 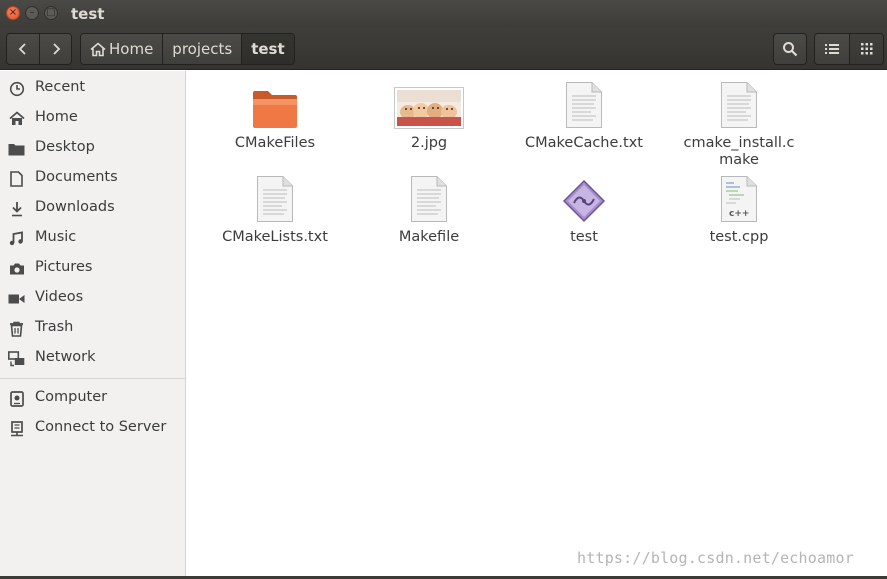 I want to click on file-item: CMakeLists.txt, so click(x=275, y=209).